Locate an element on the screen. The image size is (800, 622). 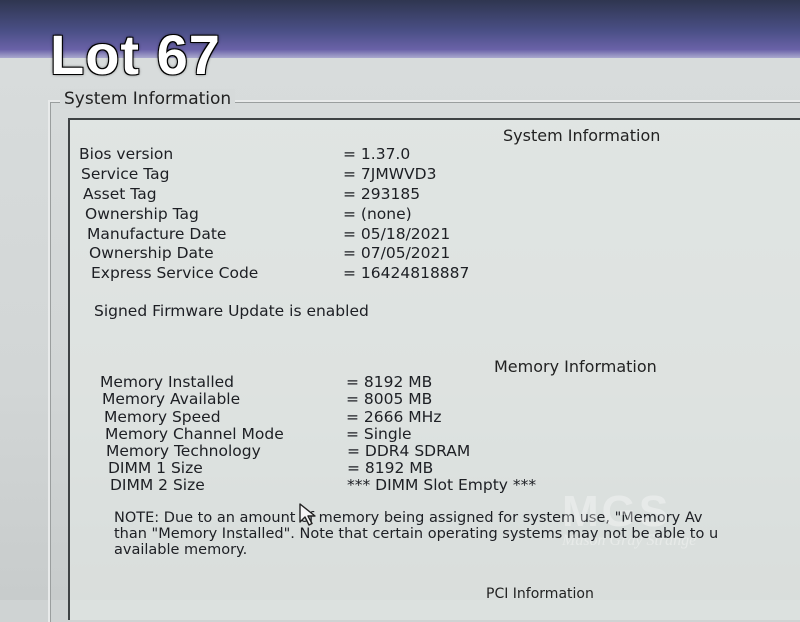
lot-label: Lot 67 is located at coordinates (135, 54).